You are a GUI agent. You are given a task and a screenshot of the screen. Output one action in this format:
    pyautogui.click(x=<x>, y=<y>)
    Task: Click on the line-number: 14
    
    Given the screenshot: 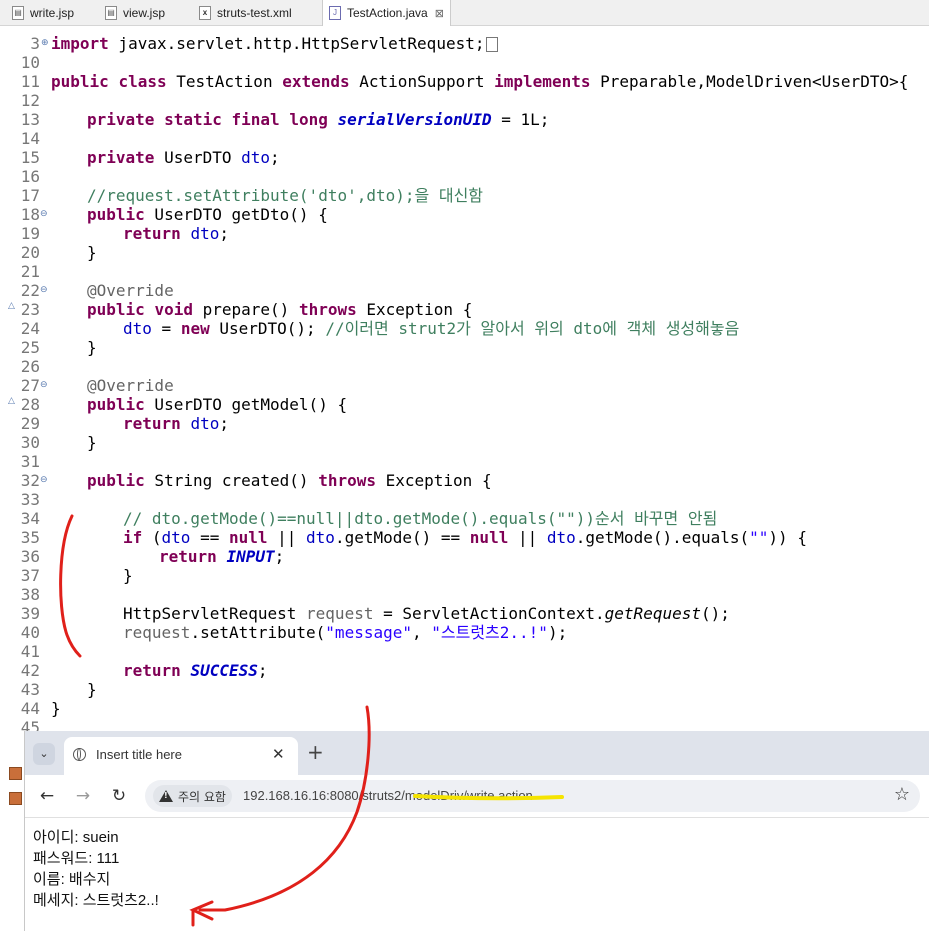 What is the action you would take?
    pyautogui.click(x=30, y=138)
    